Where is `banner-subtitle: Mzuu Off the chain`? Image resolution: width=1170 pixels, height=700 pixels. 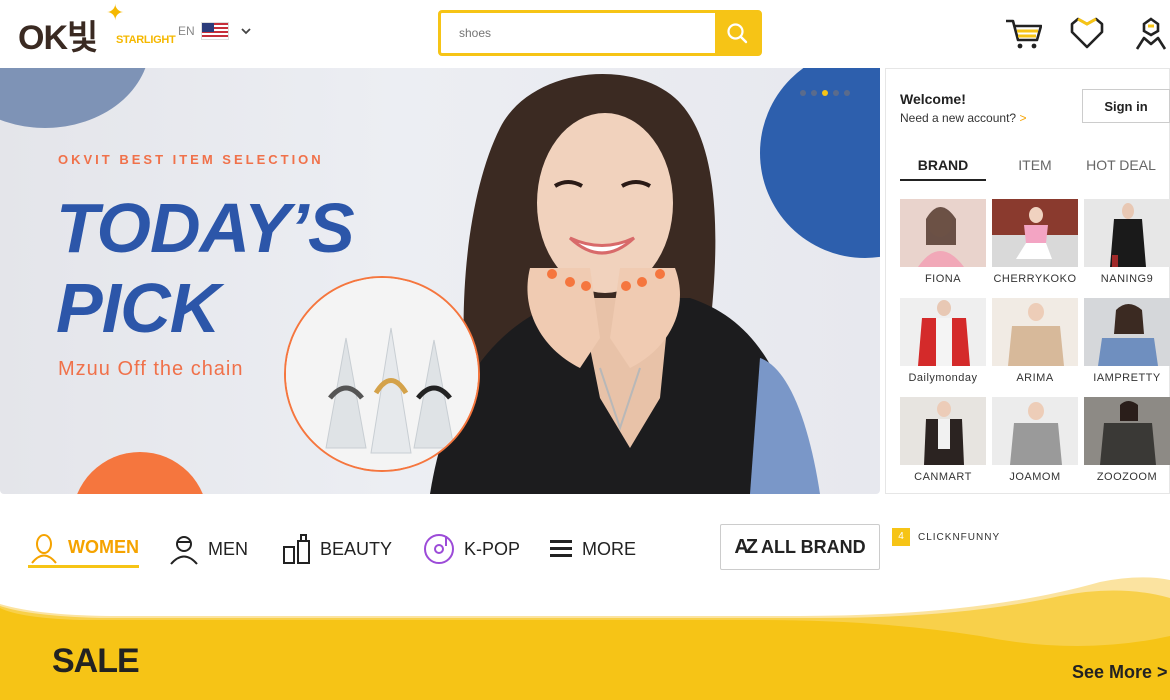
banner-subtitle: Mzuu Off the chain is located at coordinates (151, 369).